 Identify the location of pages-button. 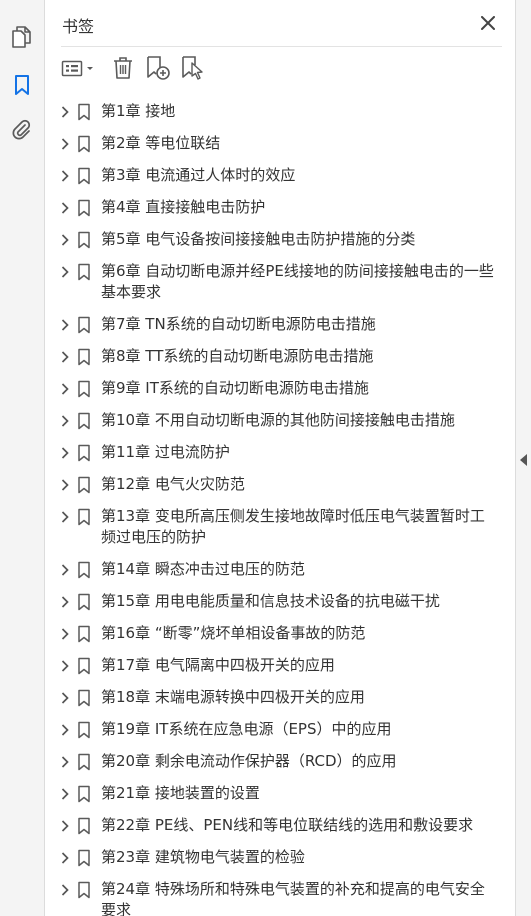
(22, 37).